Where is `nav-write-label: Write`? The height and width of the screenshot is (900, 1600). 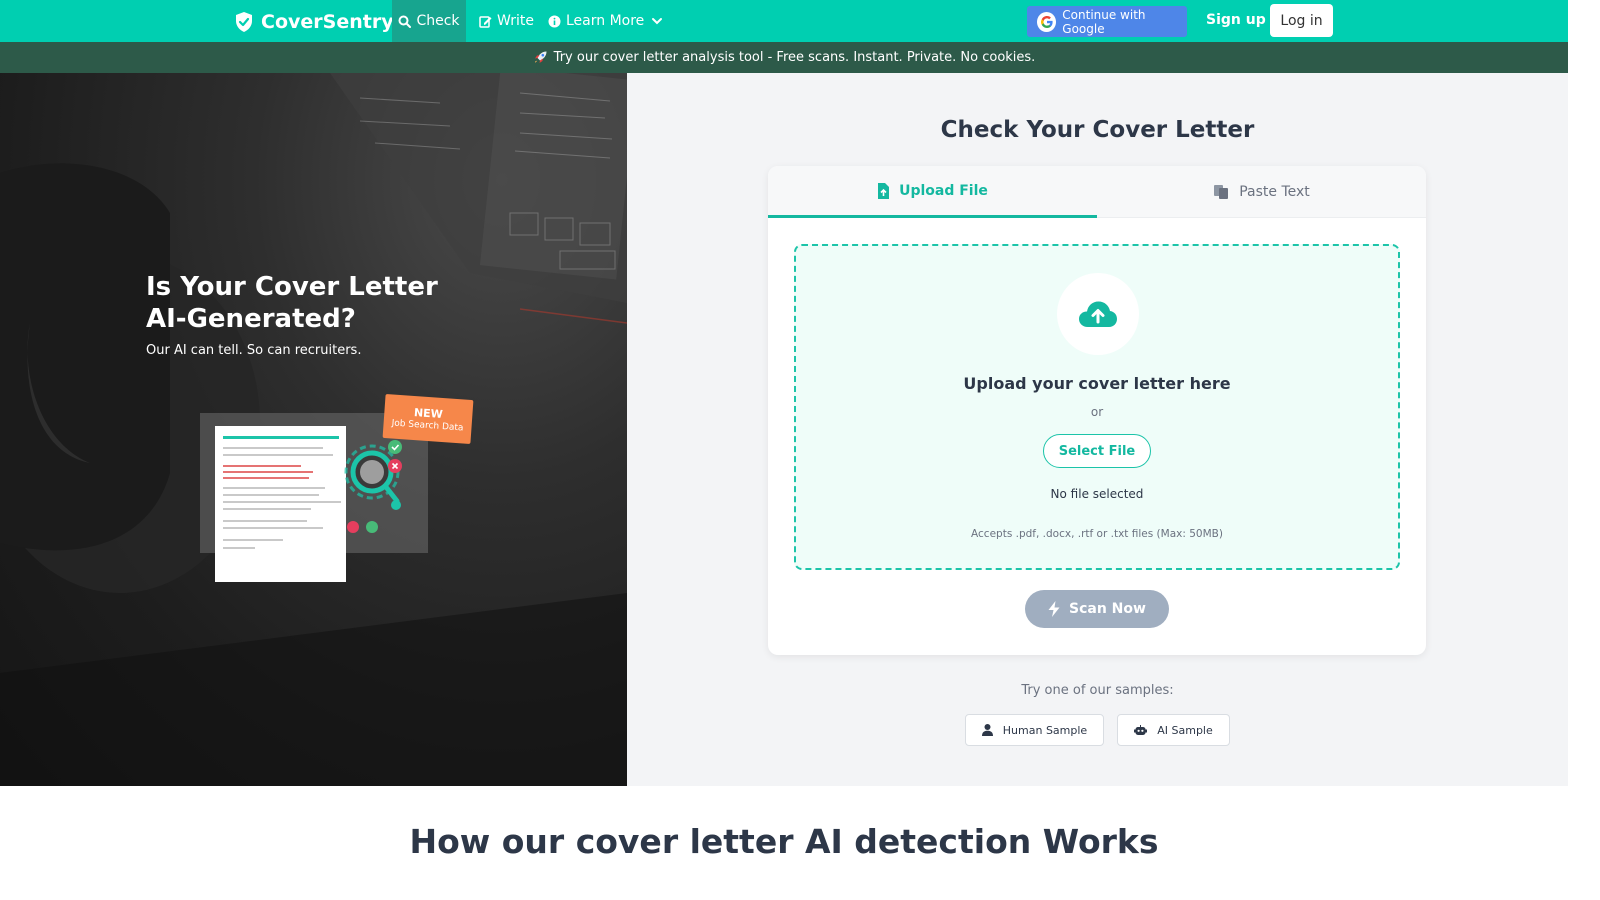 nav-write-label: Write is located at coordinates (515, 21).